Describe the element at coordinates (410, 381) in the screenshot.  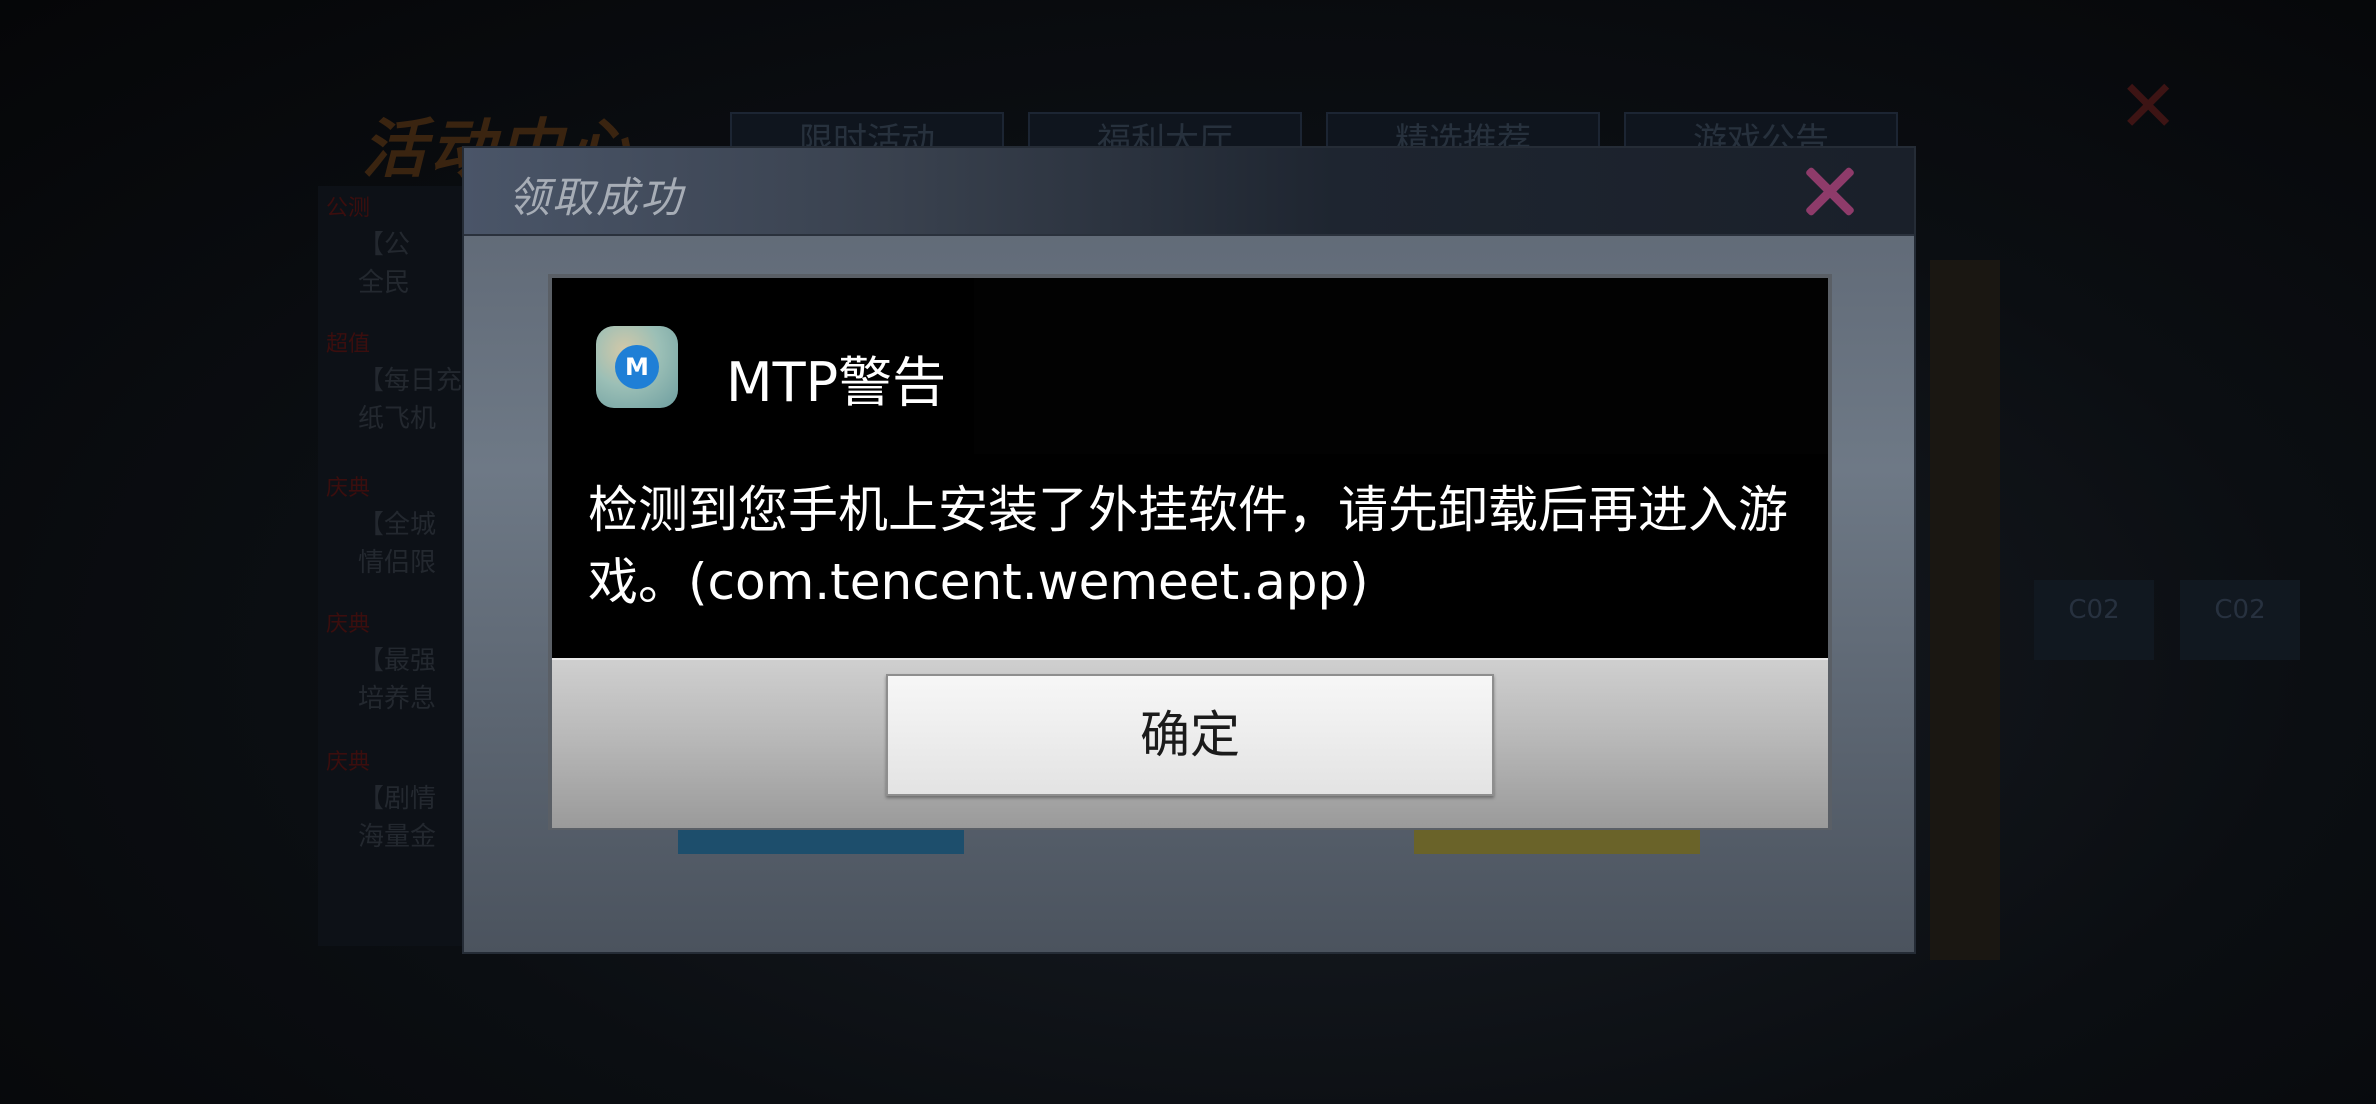
I see `activity-line: 【每日充` at that location.